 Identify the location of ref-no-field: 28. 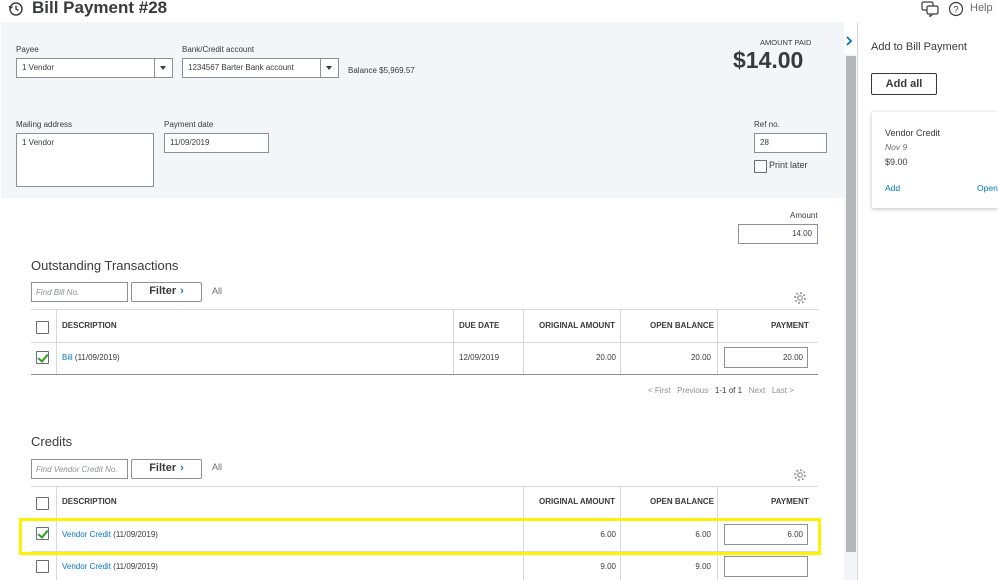
(790, 143).